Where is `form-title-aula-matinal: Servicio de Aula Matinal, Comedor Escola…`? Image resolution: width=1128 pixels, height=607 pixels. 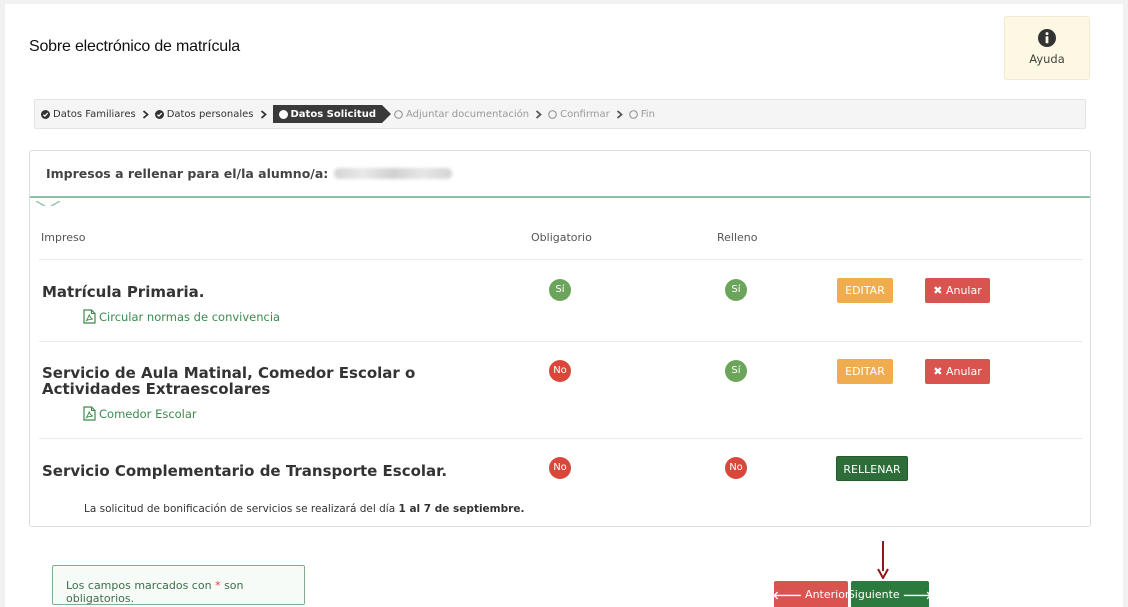
form-title-aula-matinal: Servicio de Aula Matinal, Comedor Escola… is located at coordinates (229, 381).